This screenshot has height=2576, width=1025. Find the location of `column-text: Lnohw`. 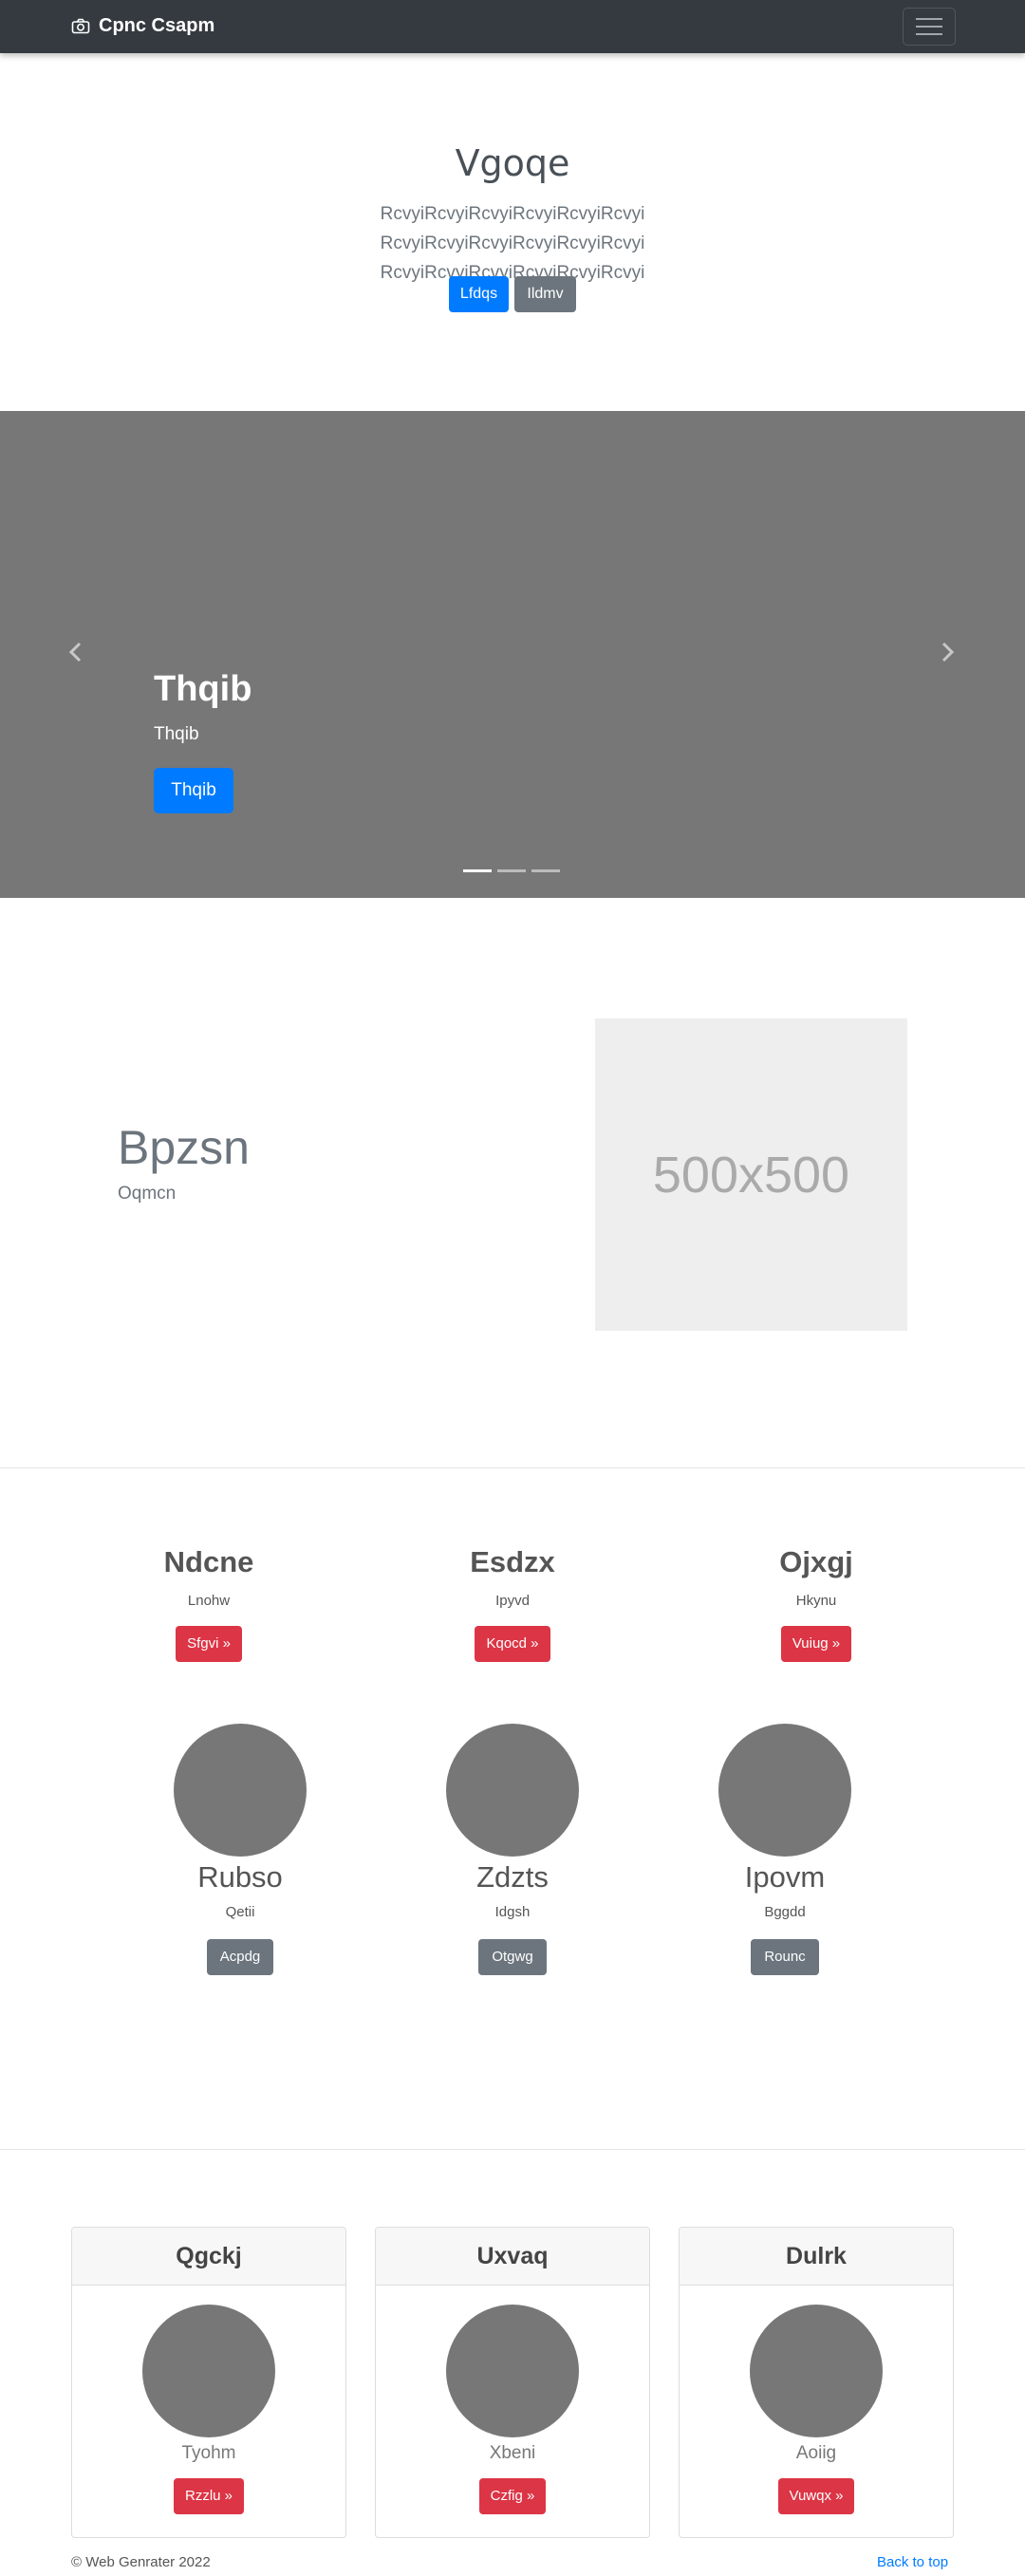

column-text: Lnohw is located at coordinates (209, 1601).